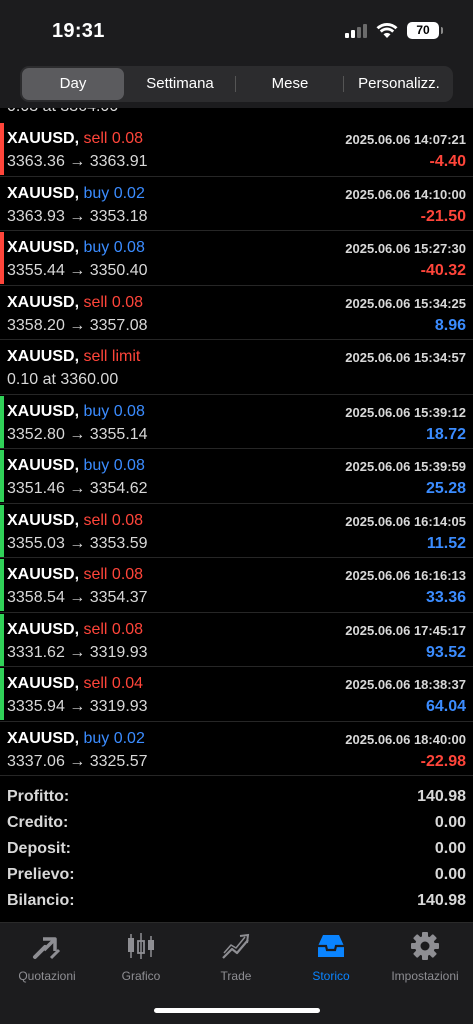  I want to click on trade-datetime: 2025.06.06 16:14:05, so click(405, 521).